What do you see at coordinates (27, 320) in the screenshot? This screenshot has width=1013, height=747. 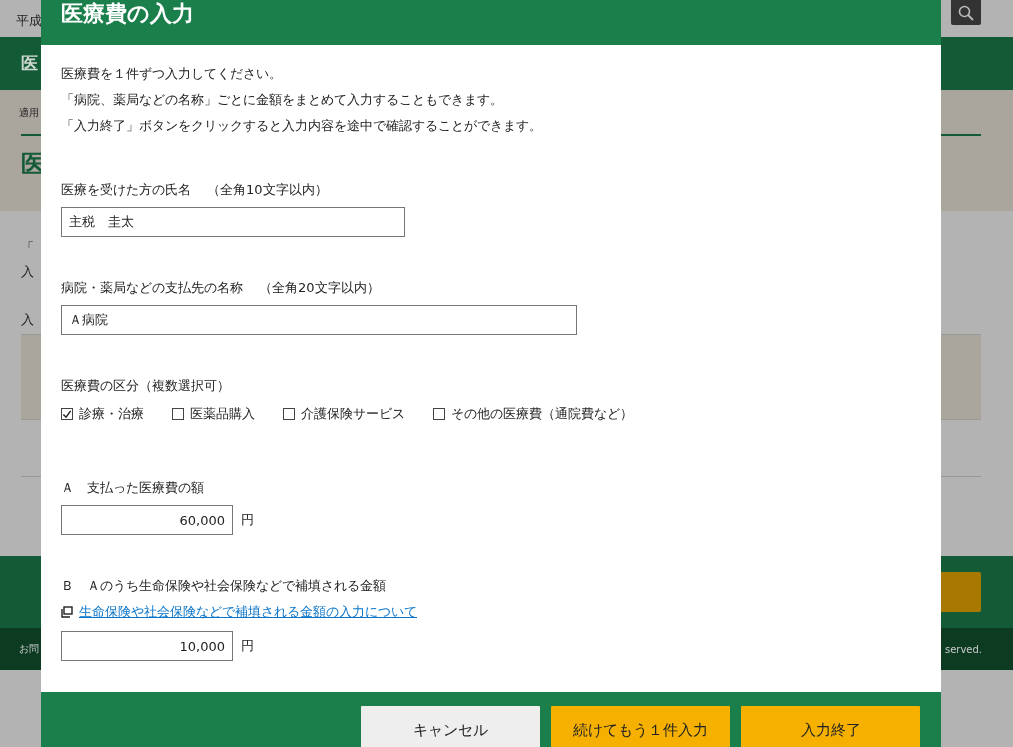 I see `section-label: 入` at bounding box center [27, 320].